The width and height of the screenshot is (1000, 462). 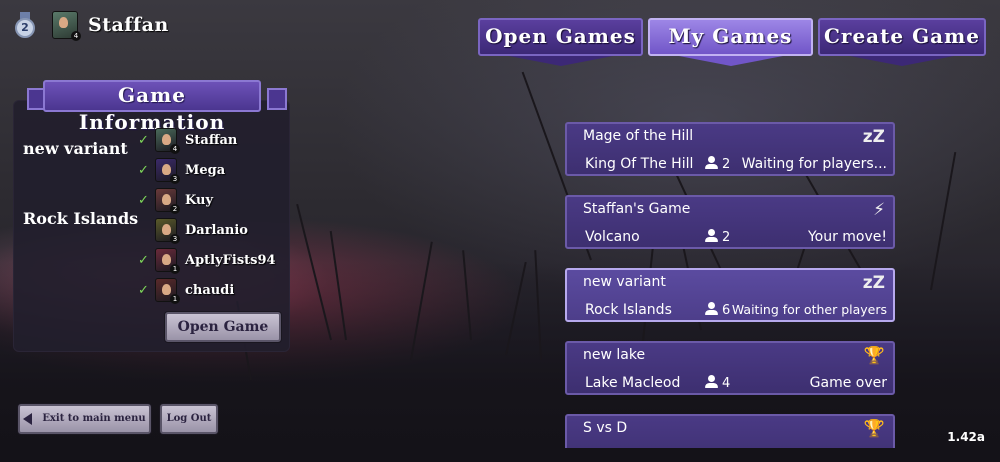 I want to click on player-row: ✓ 3 Mega, so click(x=207, y=170).